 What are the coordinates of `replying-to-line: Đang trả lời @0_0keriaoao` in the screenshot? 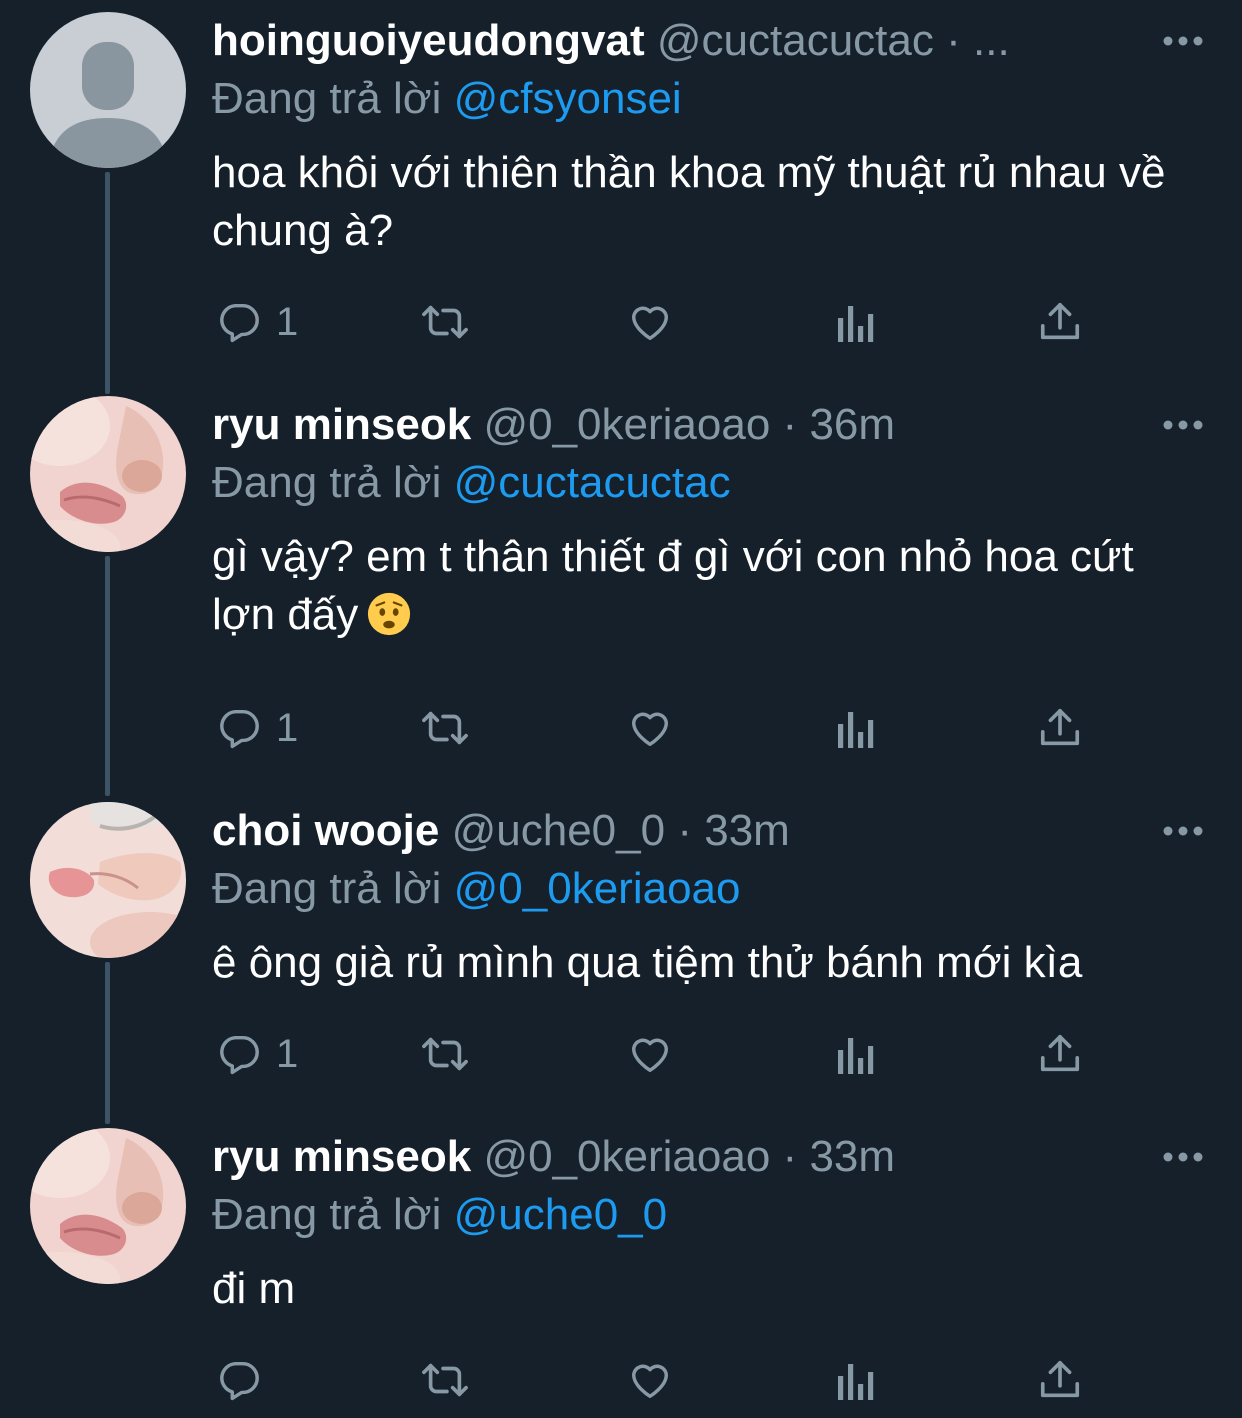 It's located at (712, 889).